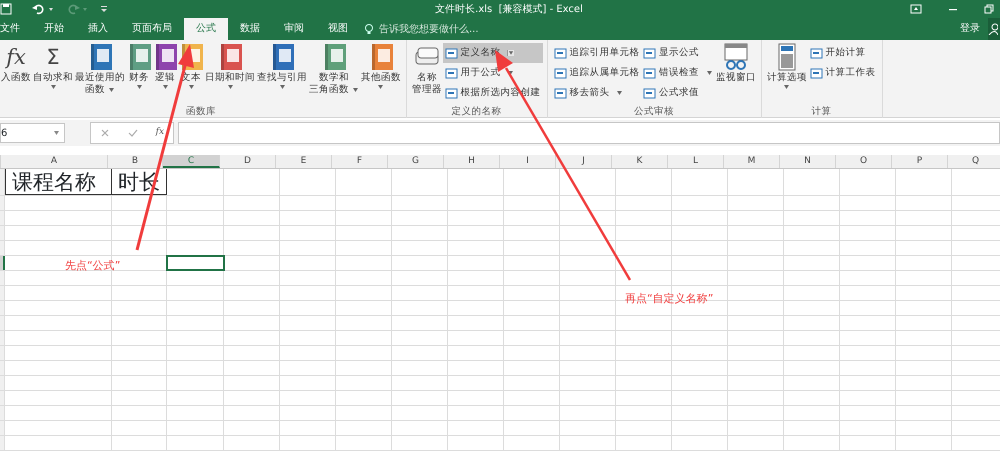 This screenshot has height=463, width=1000. I want to click on ribbon-button: fx 入函数, so click(16, 74).